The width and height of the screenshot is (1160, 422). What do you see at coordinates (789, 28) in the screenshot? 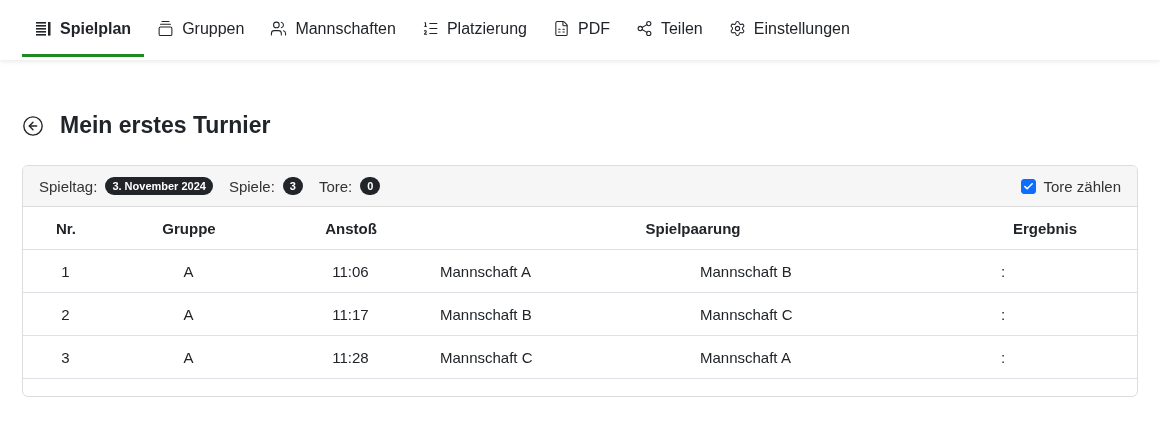
I see `nav-tab: Einstellungen` at bounding box center [789, 28].